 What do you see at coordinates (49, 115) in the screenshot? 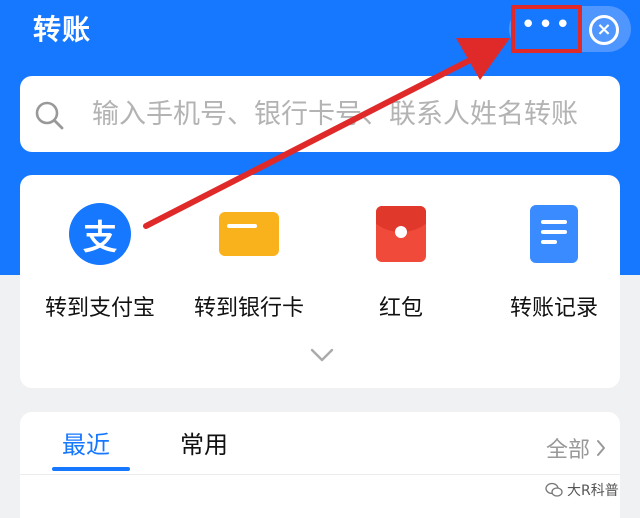
I see `search-icon` at bounding box center [49, 115].